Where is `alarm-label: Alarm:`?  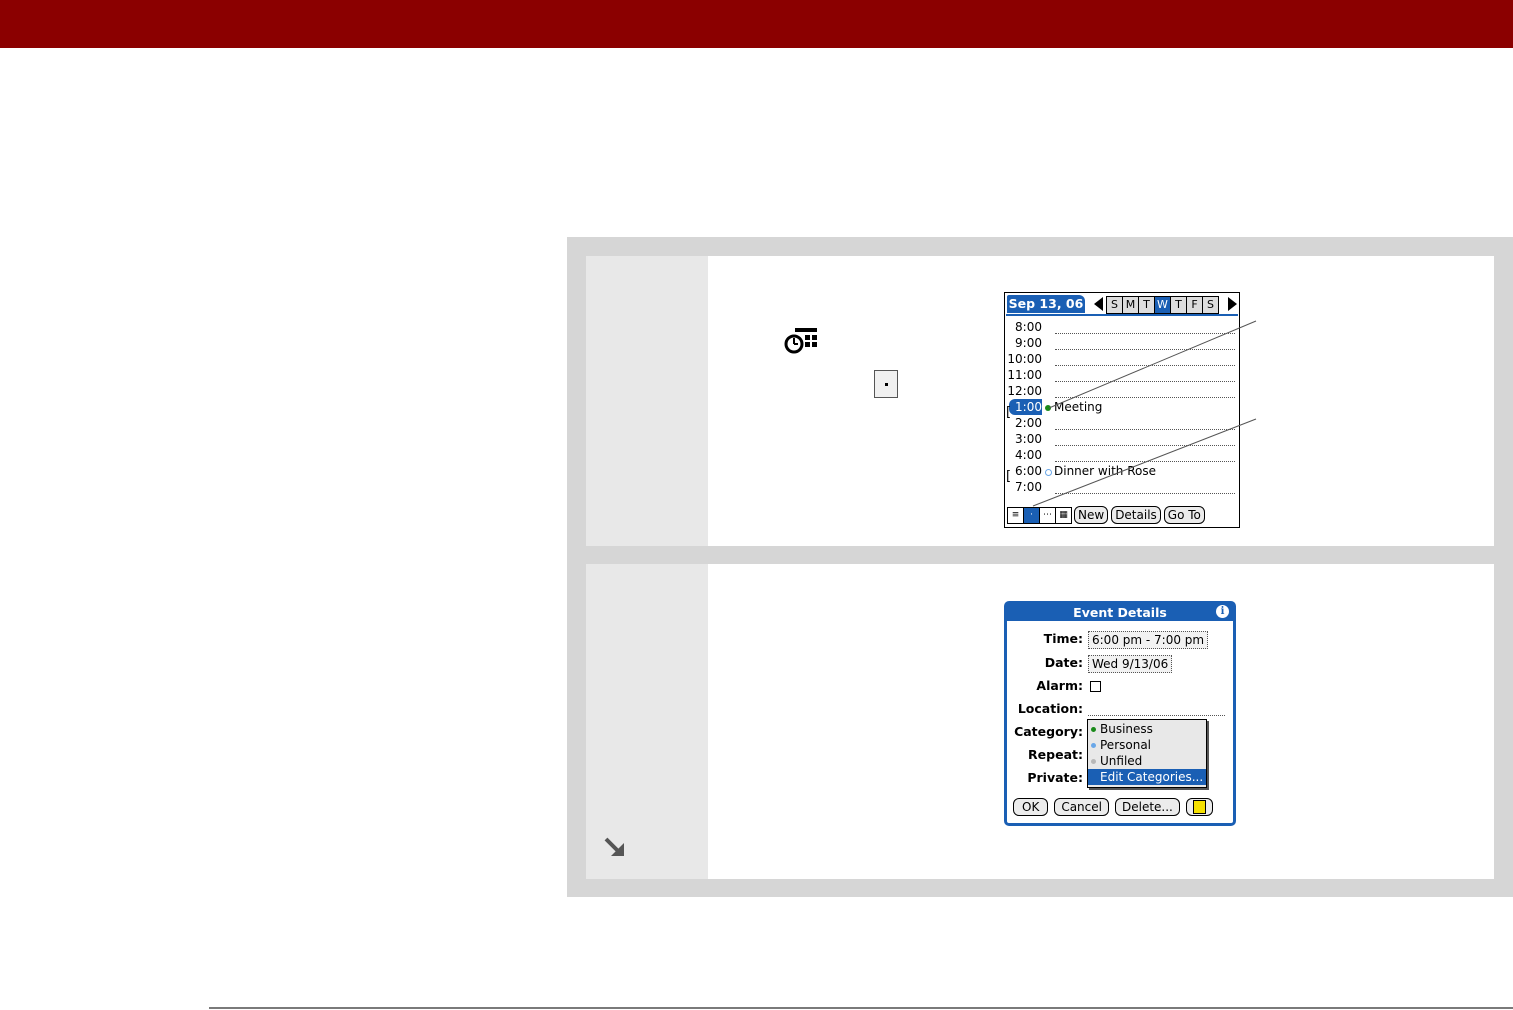
alarm-label: Alarm: is located at coordinates (1059, 685).